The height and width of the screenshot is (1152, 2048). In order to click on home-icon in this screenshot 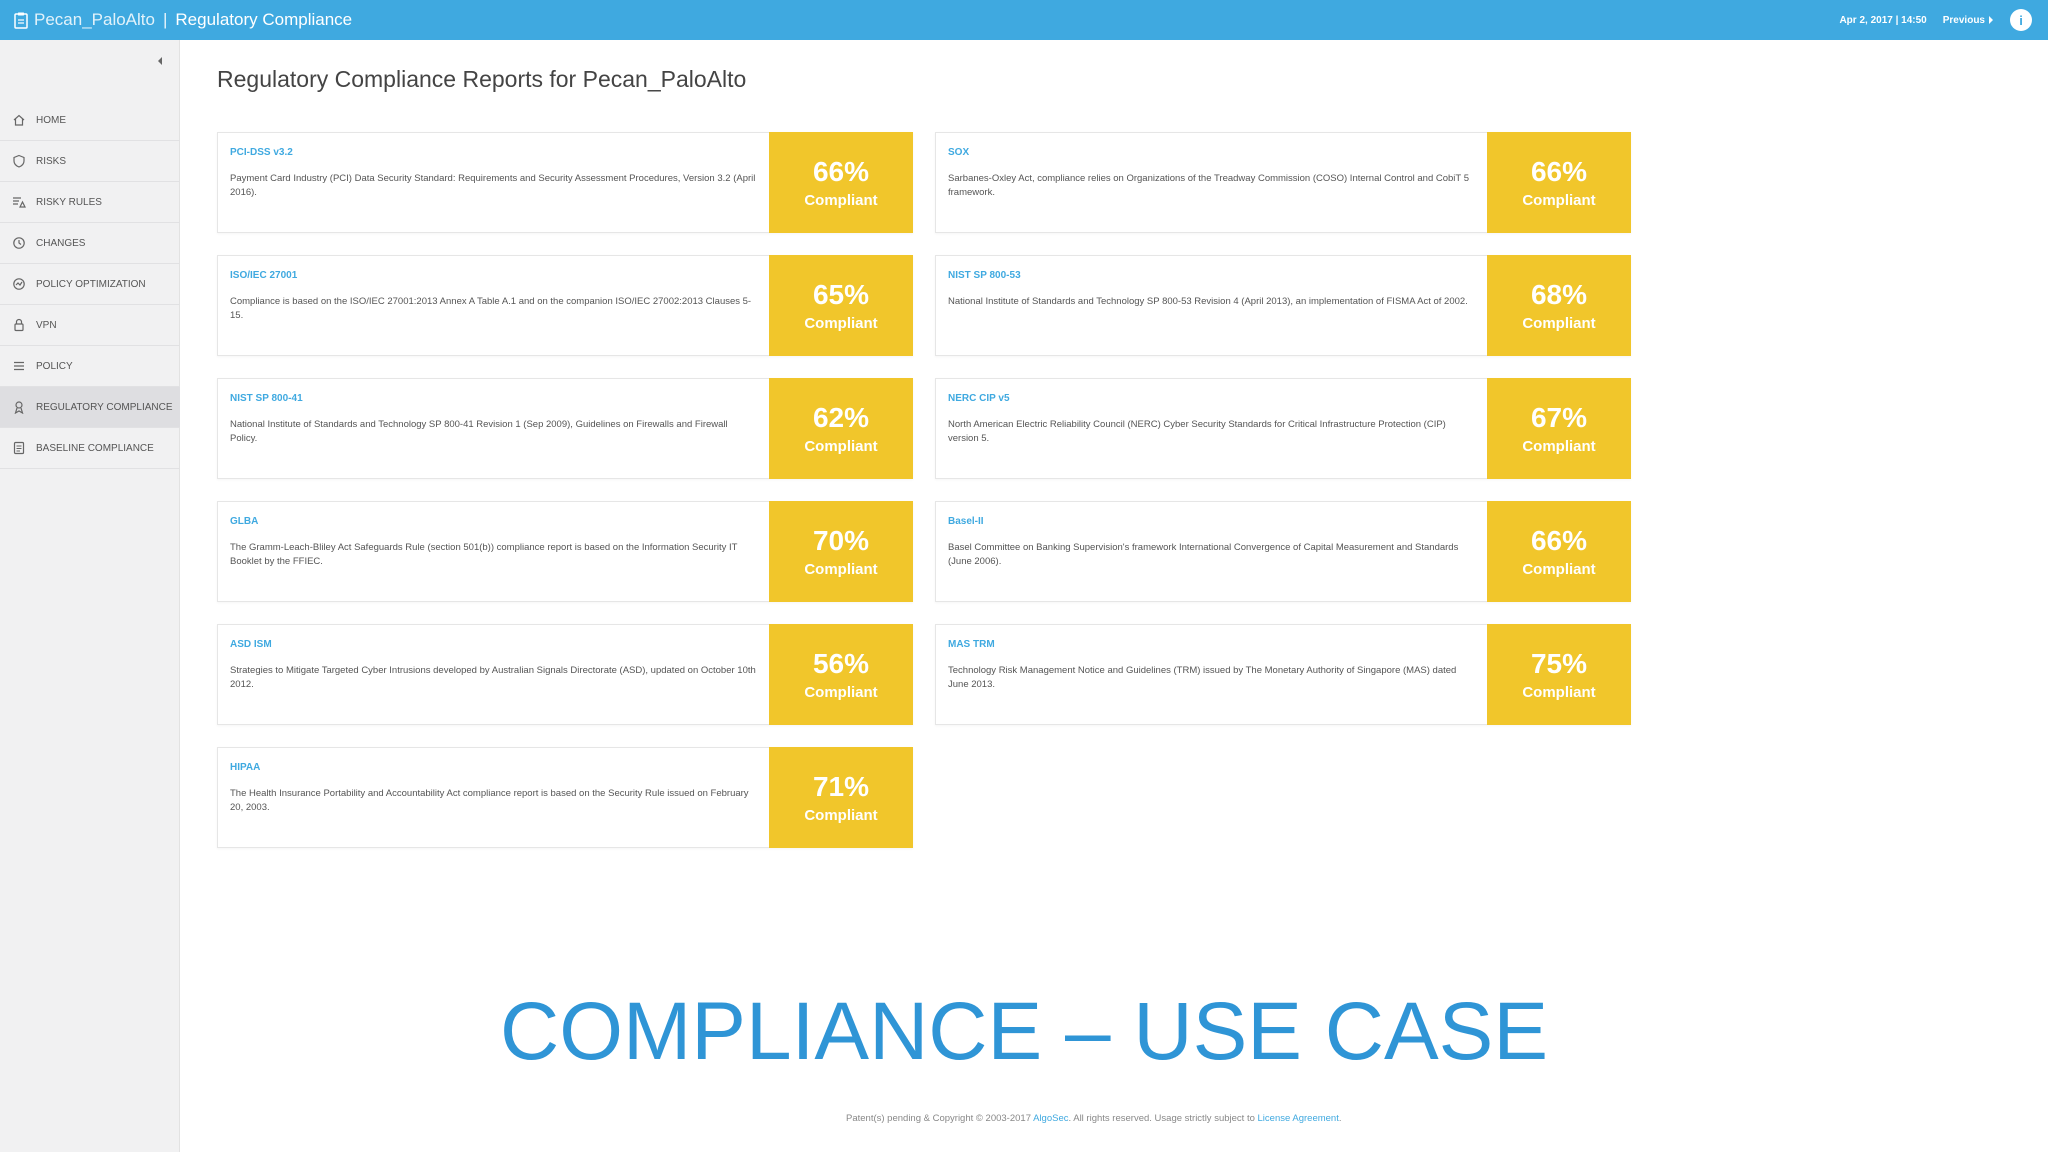, I will do `click(19, 120)`.